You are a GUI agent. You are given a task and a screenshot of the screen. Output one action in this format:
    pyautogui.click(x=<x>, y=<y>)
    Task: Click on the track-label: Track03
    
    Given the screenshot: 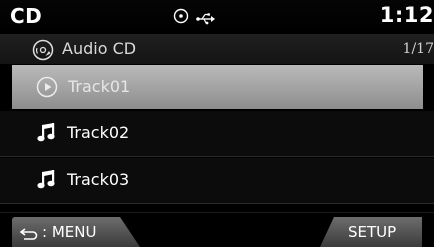 What is the action you would take?
    pyautogui.click(x=98, y=179)
    